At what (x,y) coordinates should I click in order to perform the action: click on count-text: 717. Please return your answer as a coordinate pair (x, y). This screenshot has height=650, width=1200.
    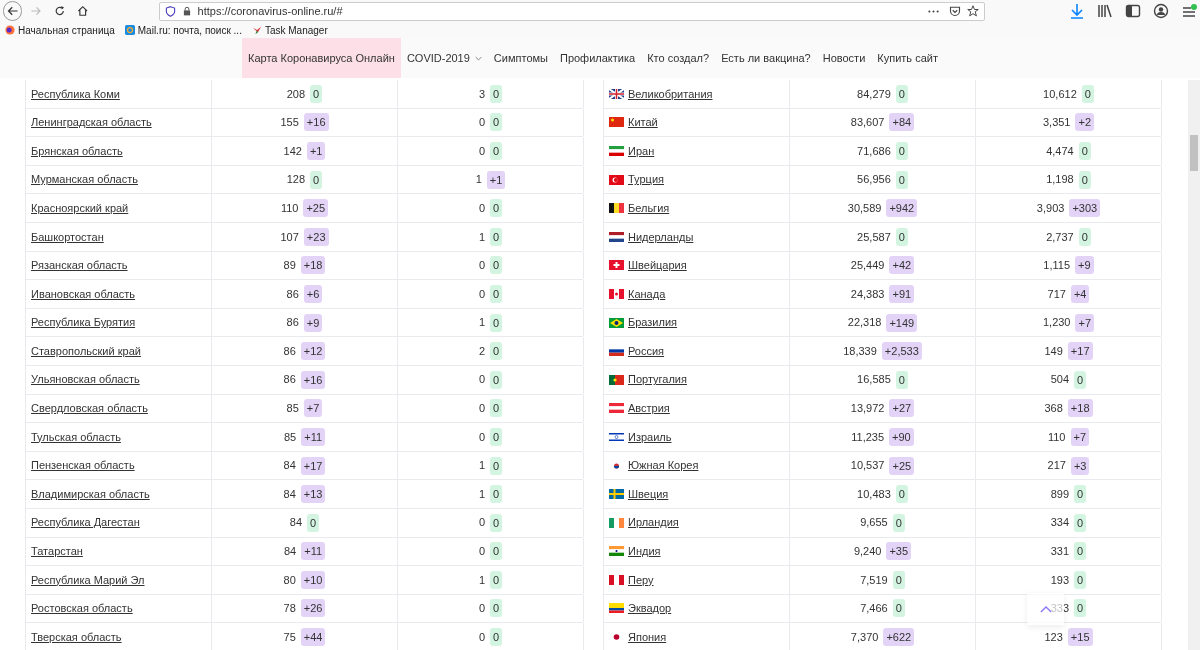
    Looking at the image, I should click on (1056, 294).